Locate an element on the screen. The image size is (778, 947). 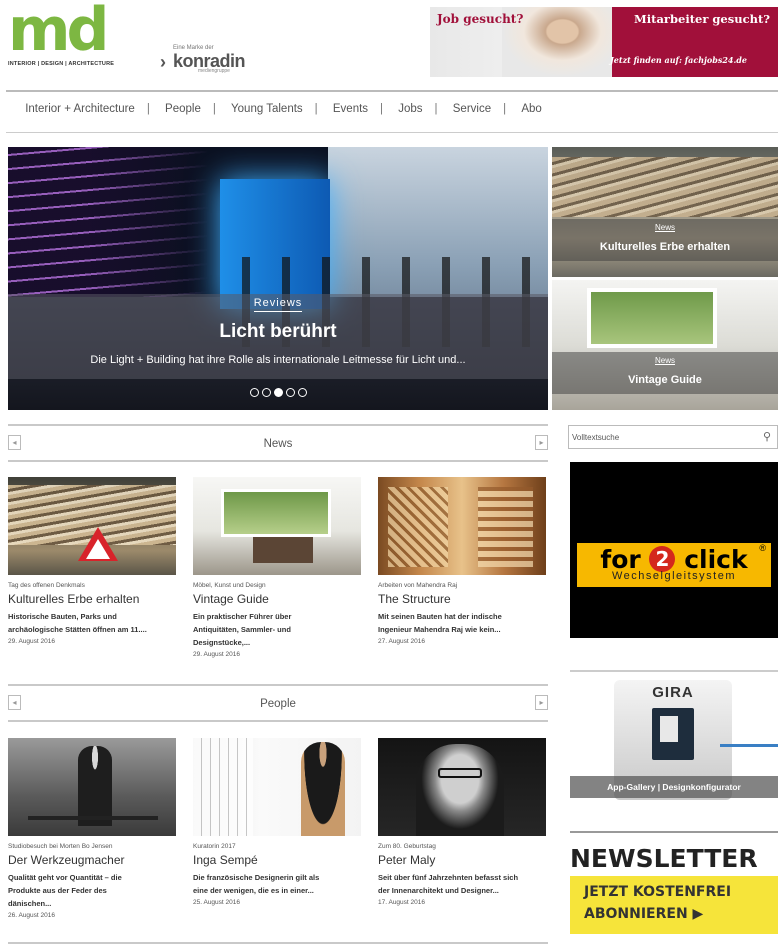
nav-item-people: People is located at coordinates (183, 109).